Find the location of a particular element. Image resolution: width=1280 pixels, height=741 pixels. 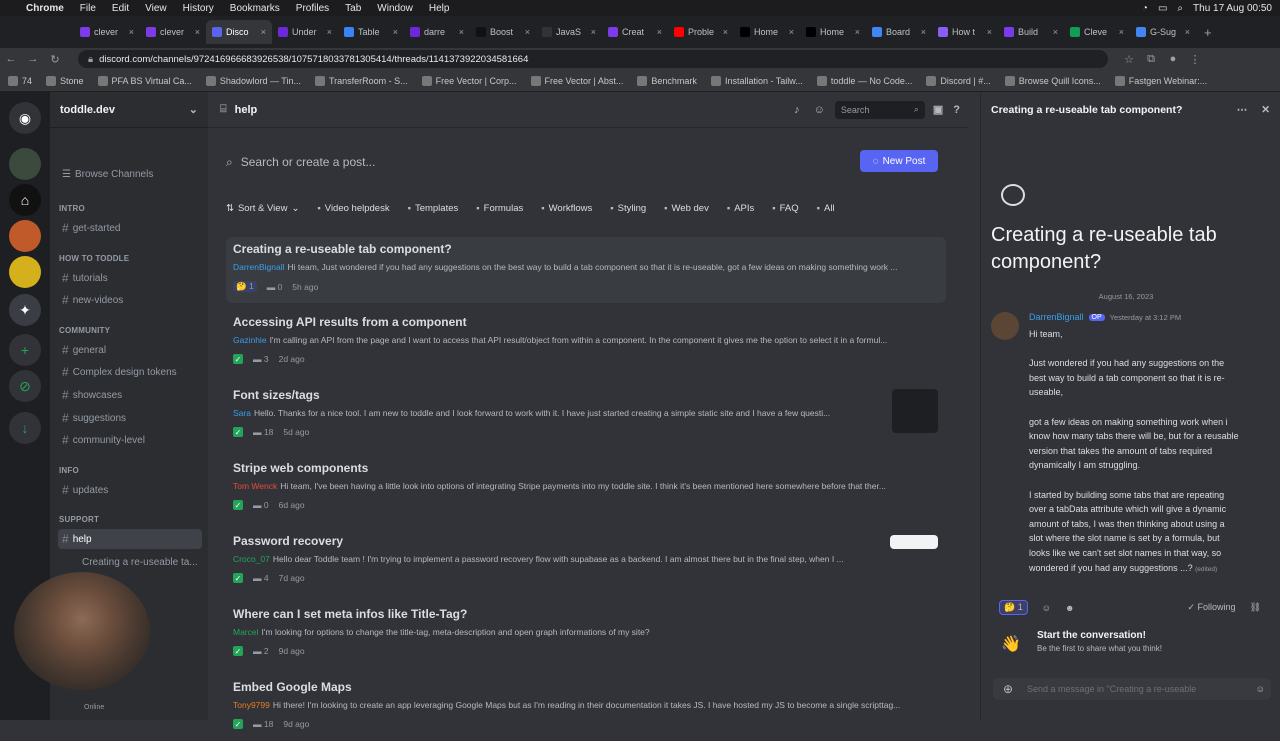

tag-filter: ▪ Styling is located at coordinates (628, 208).